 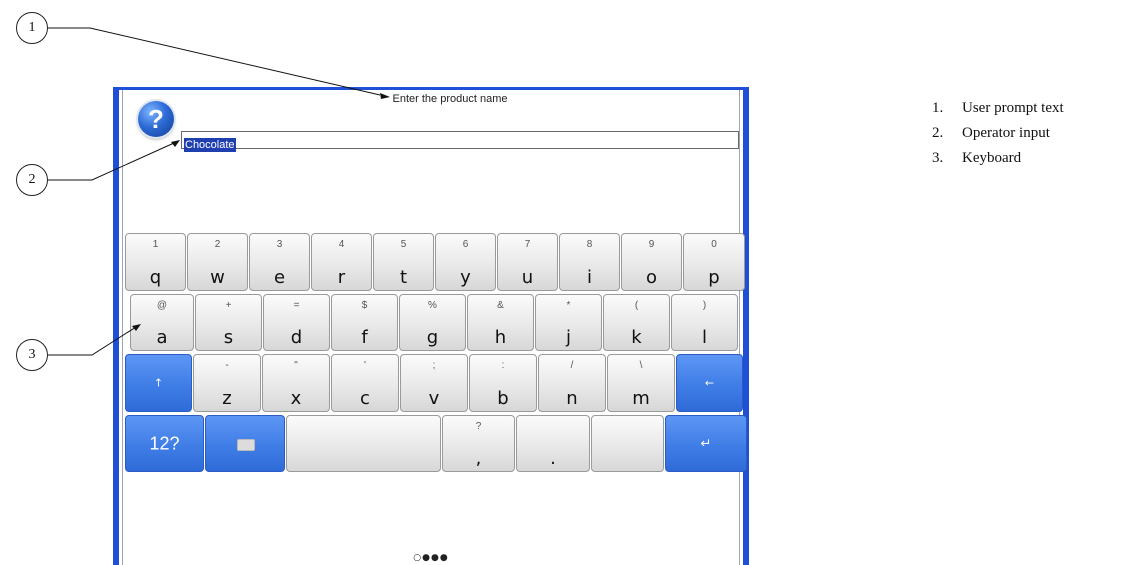 I want to click on key-u: 7u, so click(x=527, y=262).